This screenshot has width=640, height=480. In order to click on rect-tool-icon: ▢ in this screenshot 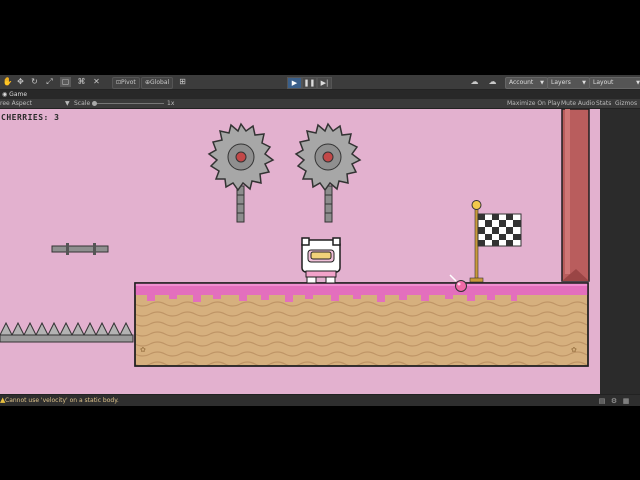, I will do `click(65, 82)`.